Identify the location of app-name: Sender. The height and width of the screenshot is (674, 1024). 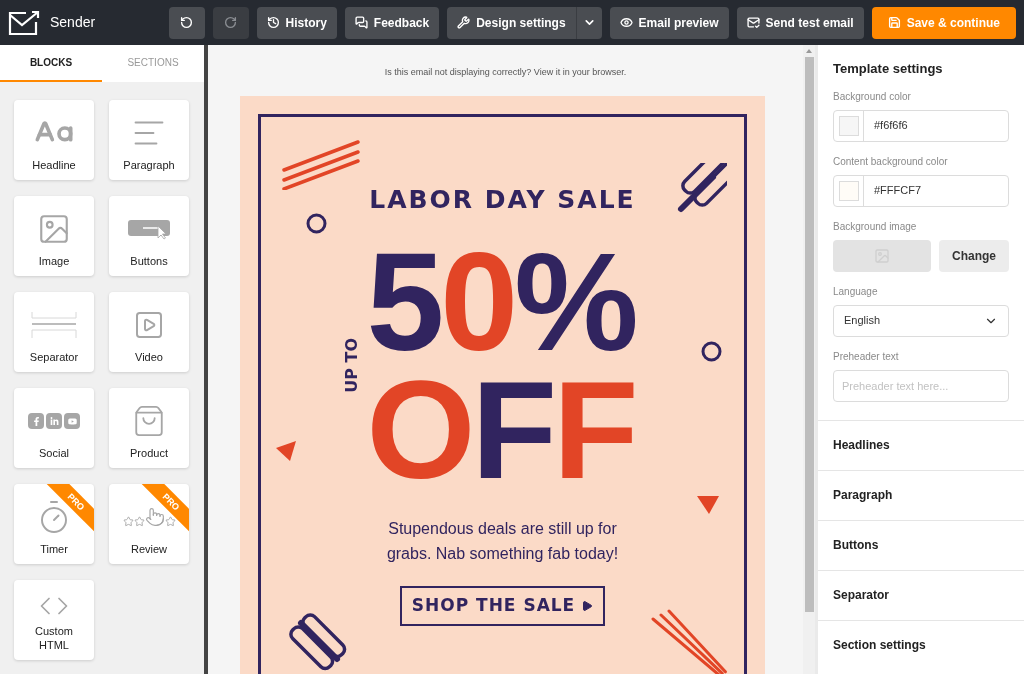
(73, 22).